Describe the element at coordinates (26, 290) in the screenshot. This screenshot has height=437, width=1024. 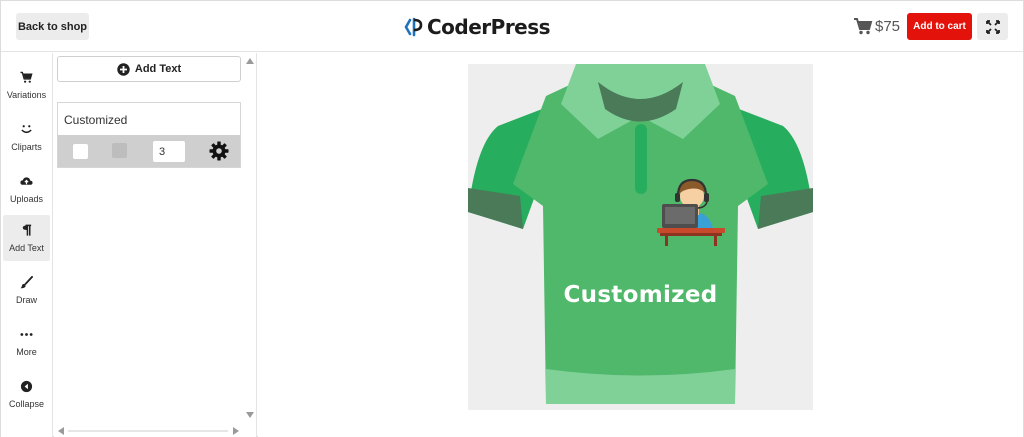
I see `tool-draw: Draw` at that location.